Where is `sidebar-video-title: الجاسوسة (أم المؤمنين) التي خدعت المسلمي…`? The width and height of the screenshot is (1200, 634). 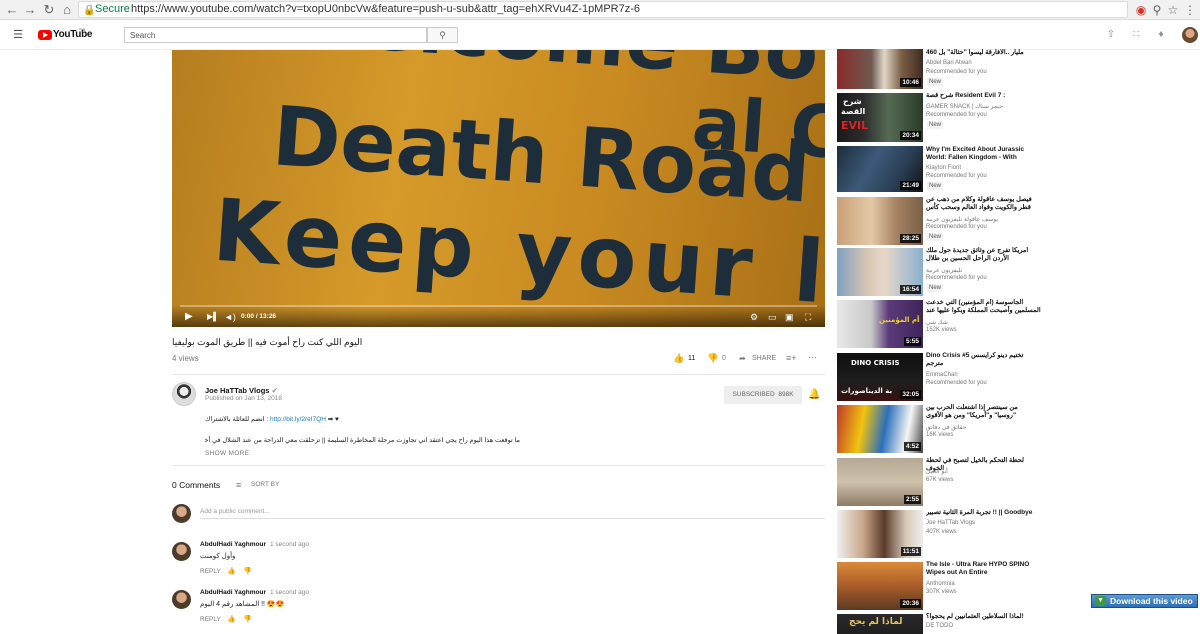
sidebar-video-title: الجاسوسة (أم المؤمنين) التي خدعت المسلمي… is located at coordinates (983, 307).